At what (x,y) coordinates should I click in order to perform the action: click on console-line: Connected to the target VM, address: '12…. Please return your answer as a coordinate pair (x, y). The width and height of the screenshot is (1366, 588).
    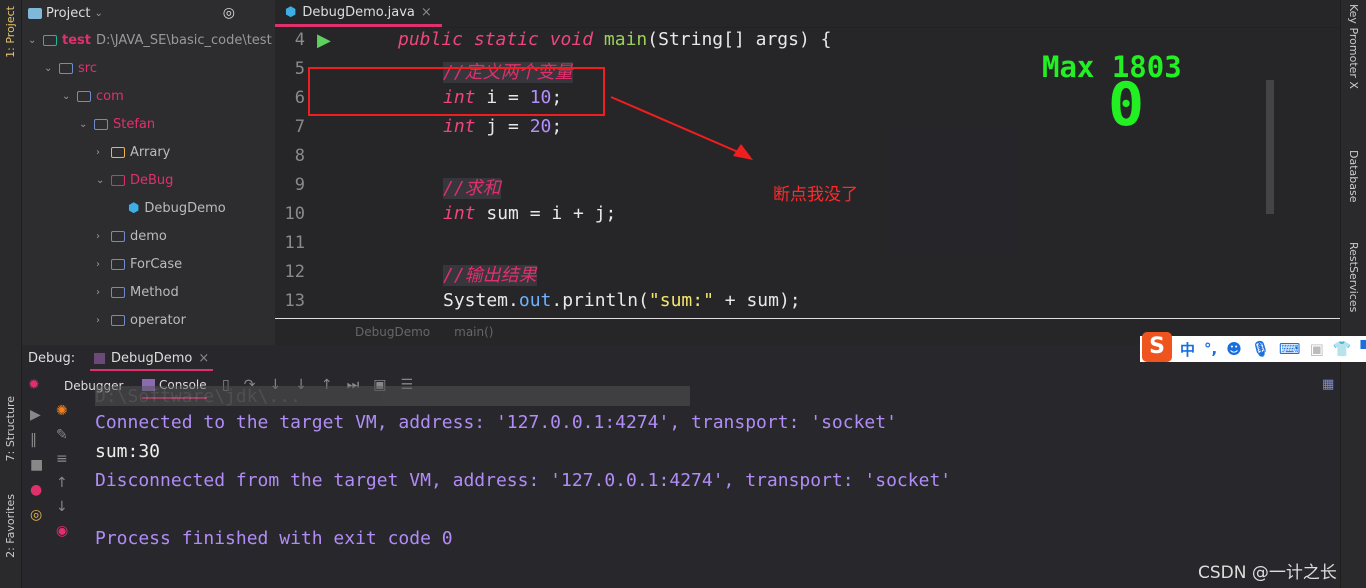
    Looking at the image, I should click on (496, 422).